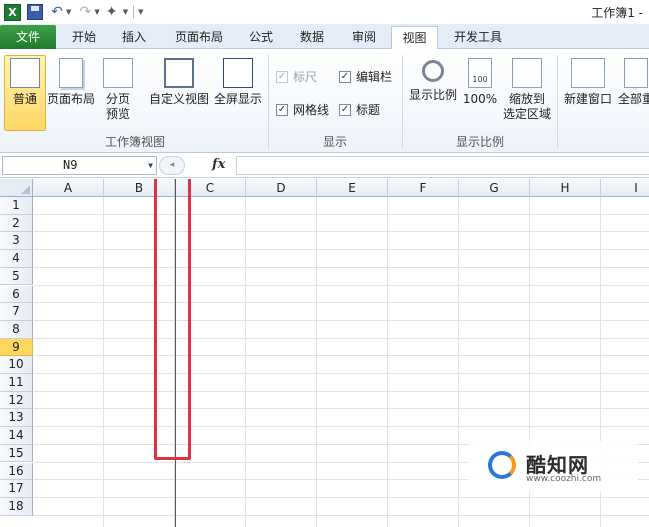 This screenshot has height=527, width=649. What do you see at coordinates (16, 453) in the screenshot?
I see `row-header-15: 15` at bounding box center [16, 453].